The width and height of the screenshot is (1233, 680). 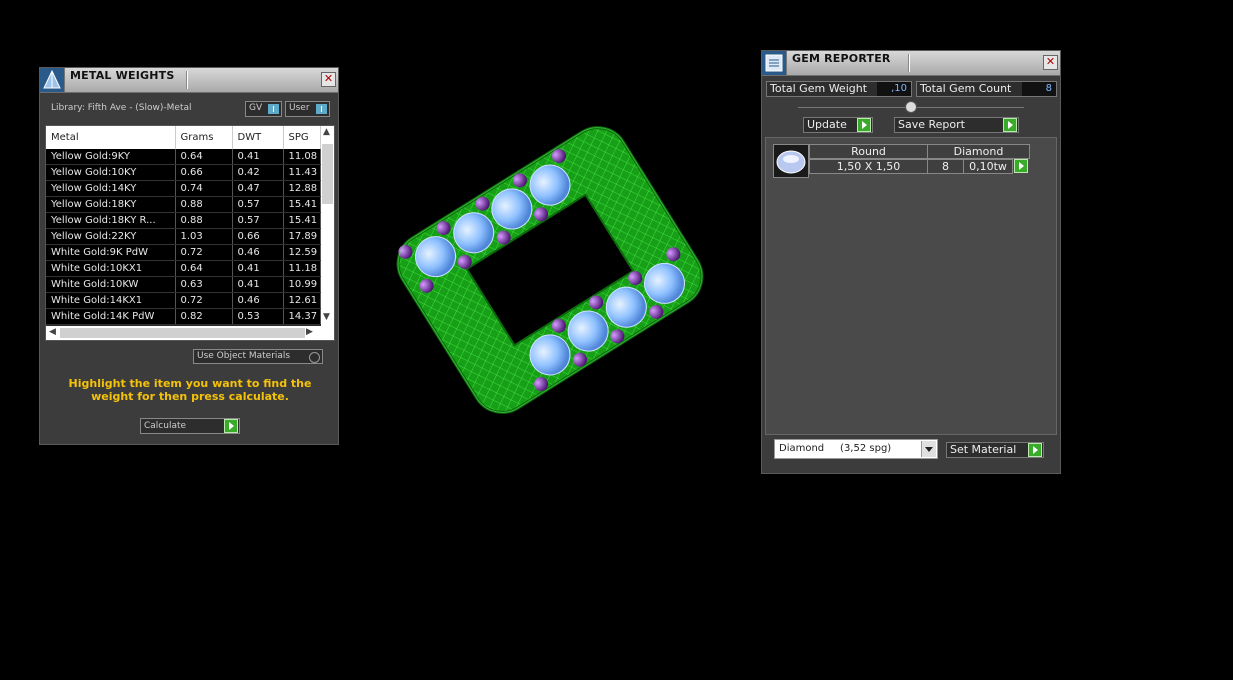 I want to click on table-cell: White Gold:14K PdW, so click(x=111, y=316).